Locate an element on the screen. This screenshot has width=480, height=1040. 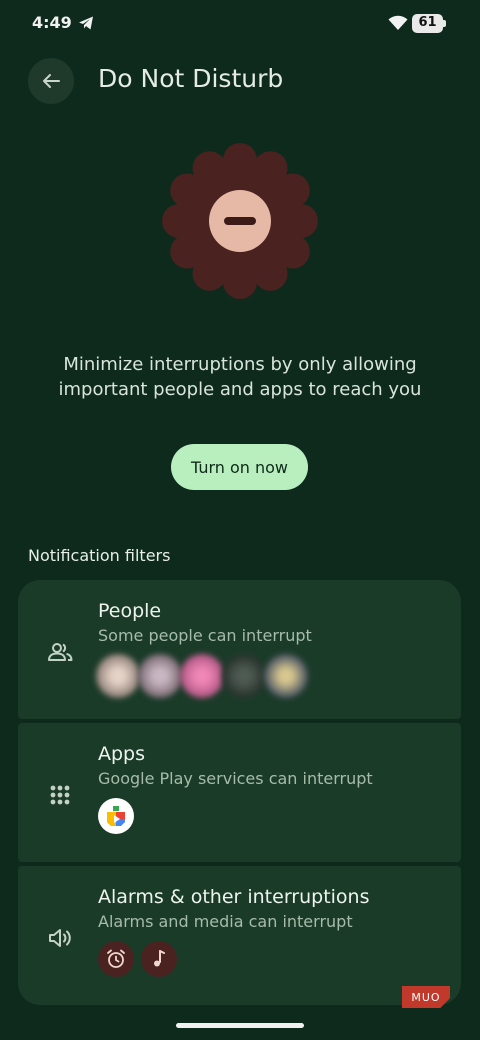
people-title: People is located at coordinates (130, 611).